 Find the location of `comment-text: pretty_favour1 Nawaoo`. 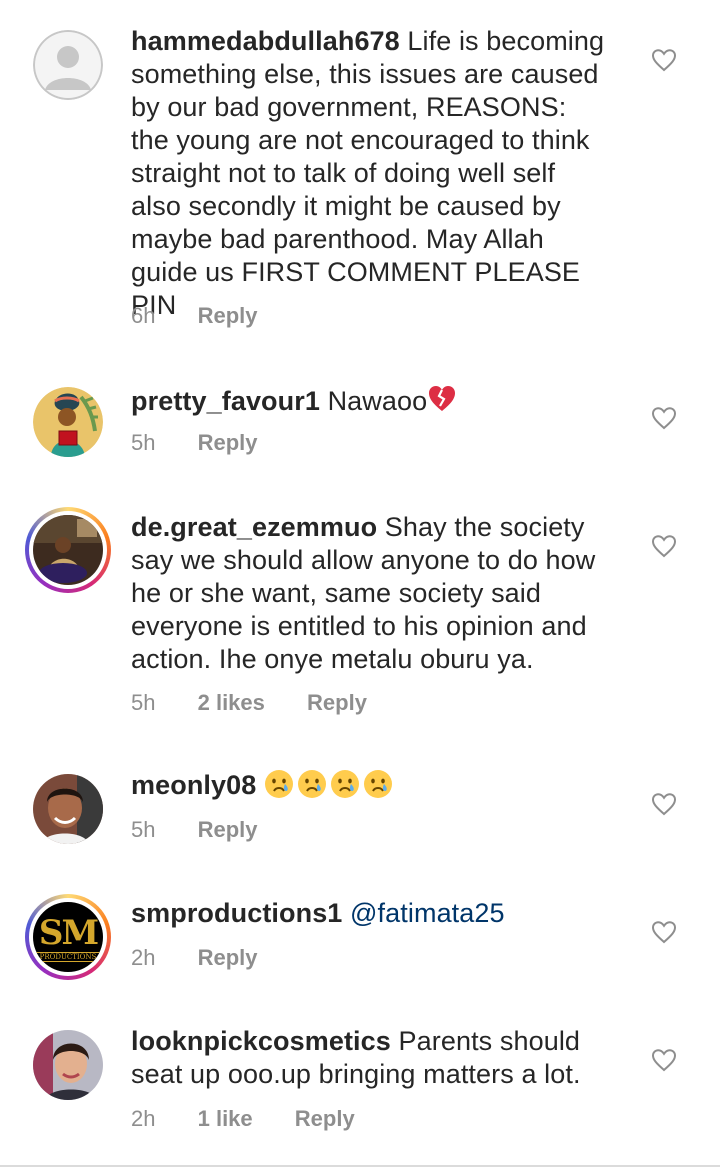

comment-text: pretty_favour1 Nawaoo is located at coordinates (381, 401).